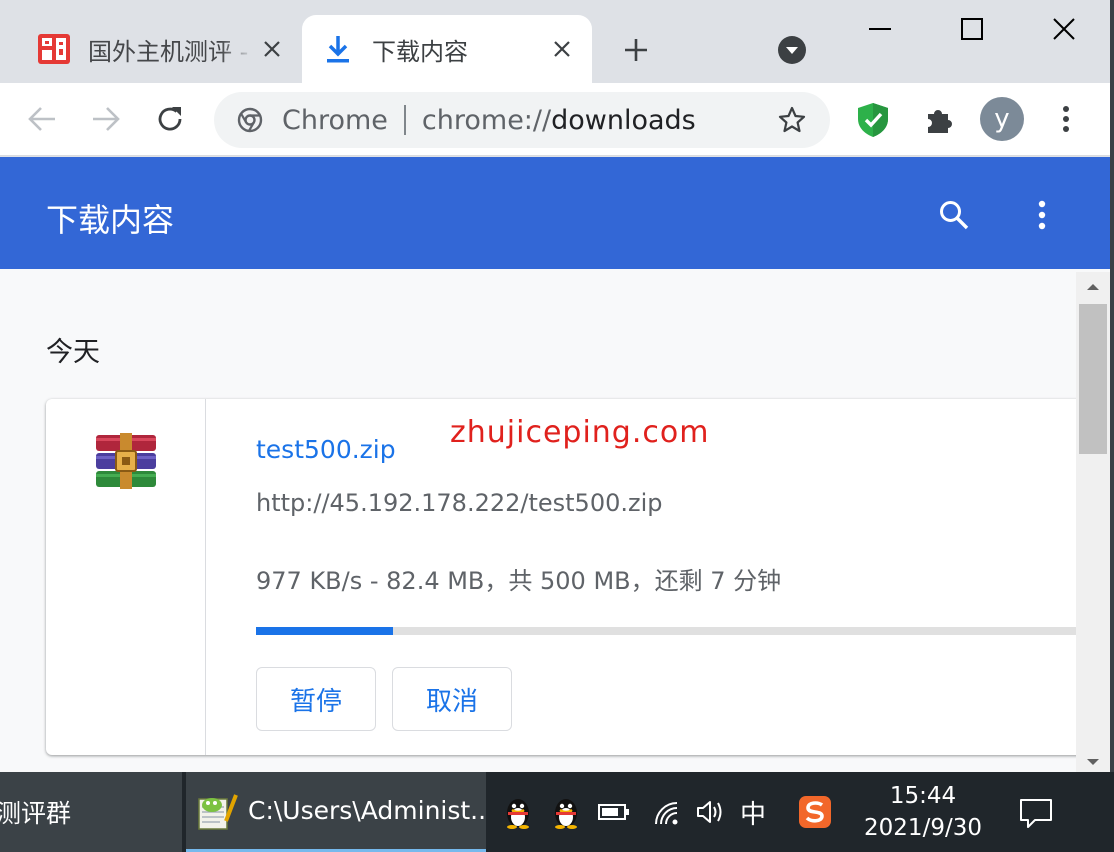 This screenshot has height=852, width=1114. Describe the element at coordinates (1064, 29) in the screenshot. I see `close-window-button` at that location.